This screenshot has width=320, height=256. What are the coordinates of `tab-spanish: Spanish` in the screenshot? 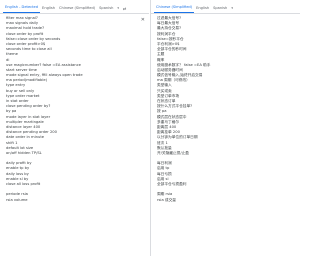 It's located at (106, 8).